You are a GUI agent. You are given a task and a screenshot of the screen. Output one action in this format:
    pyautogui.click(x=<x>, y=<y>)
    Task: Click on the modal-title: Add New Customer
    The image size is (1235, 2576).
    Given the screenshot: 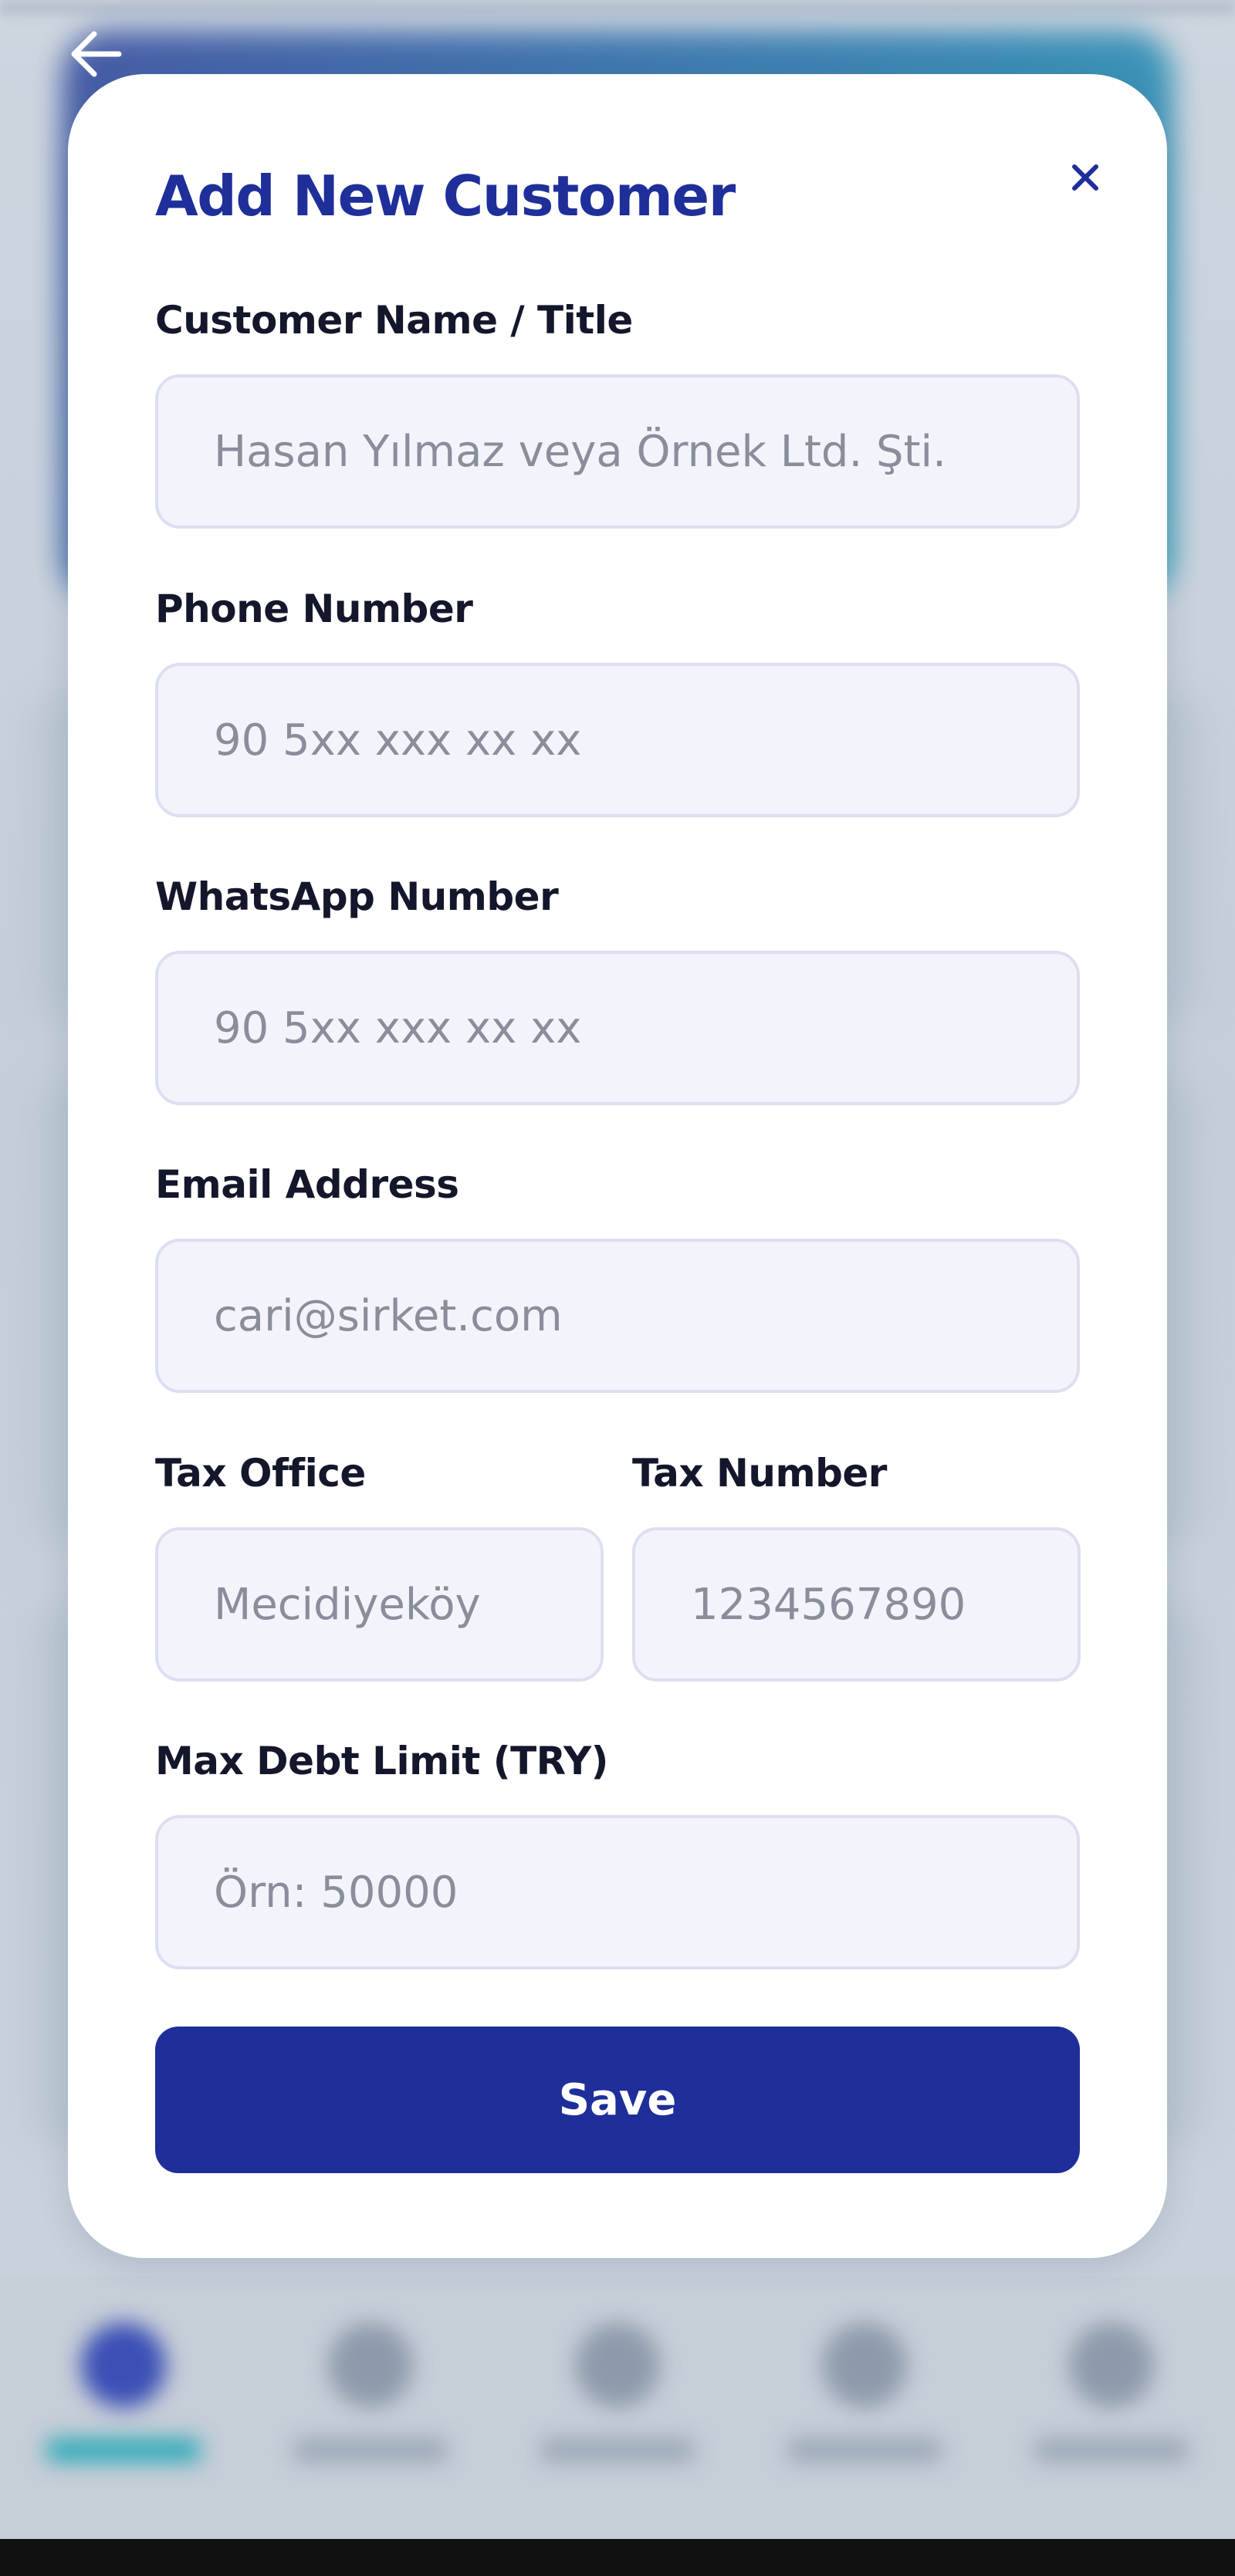 What is the action you would take?
    pyautogui.click(x=445, y=196)
    